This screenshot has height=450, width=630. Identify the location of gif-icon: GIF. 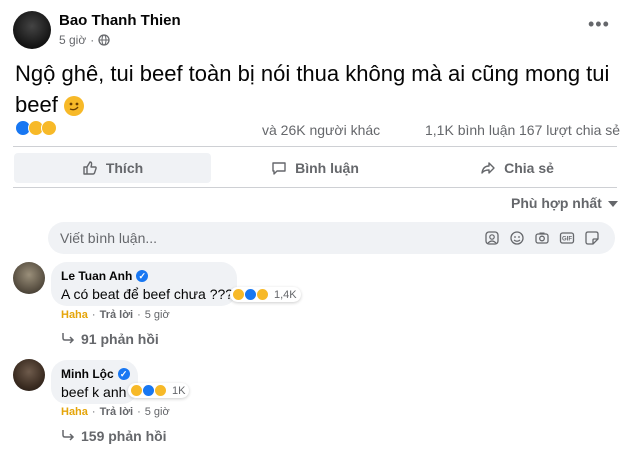
(567, 238).